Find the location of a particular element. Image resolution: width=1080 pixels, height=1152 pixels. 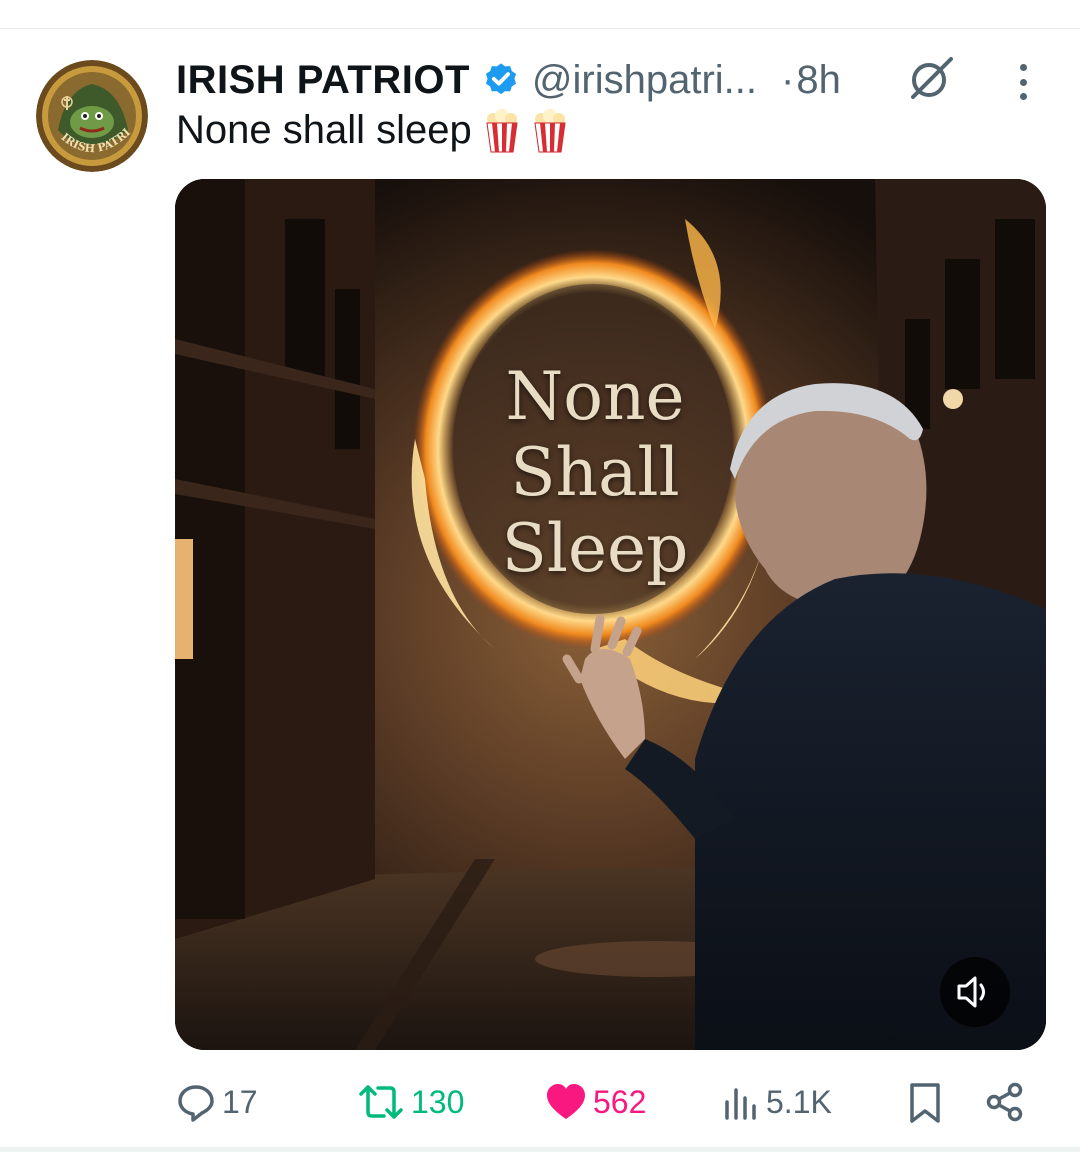

post-time: 8h is located at coordinates (818, 80).